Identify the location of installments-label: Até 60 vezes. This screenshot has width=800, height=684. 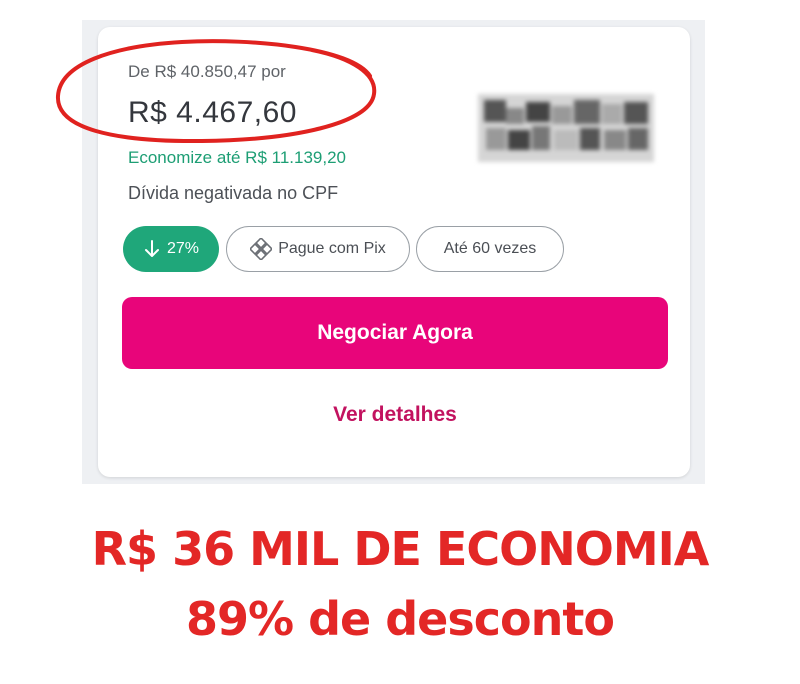
(490, 248).